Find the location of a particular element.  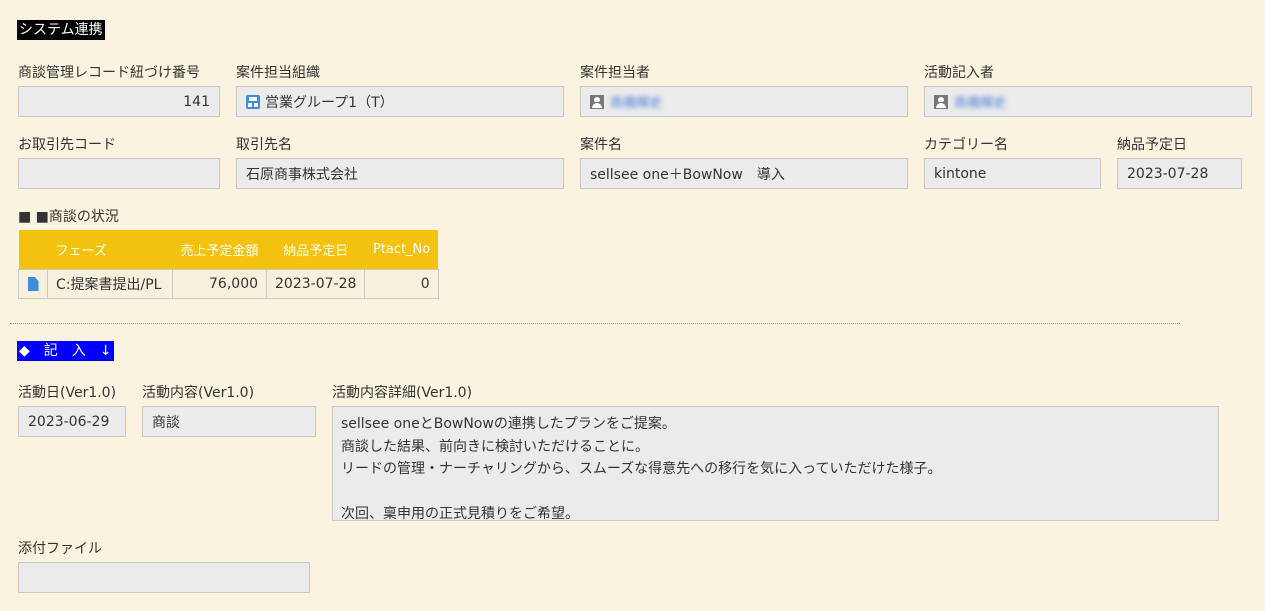

column-delivery-date: 納品予定日 is located at coordinates (315, 250).